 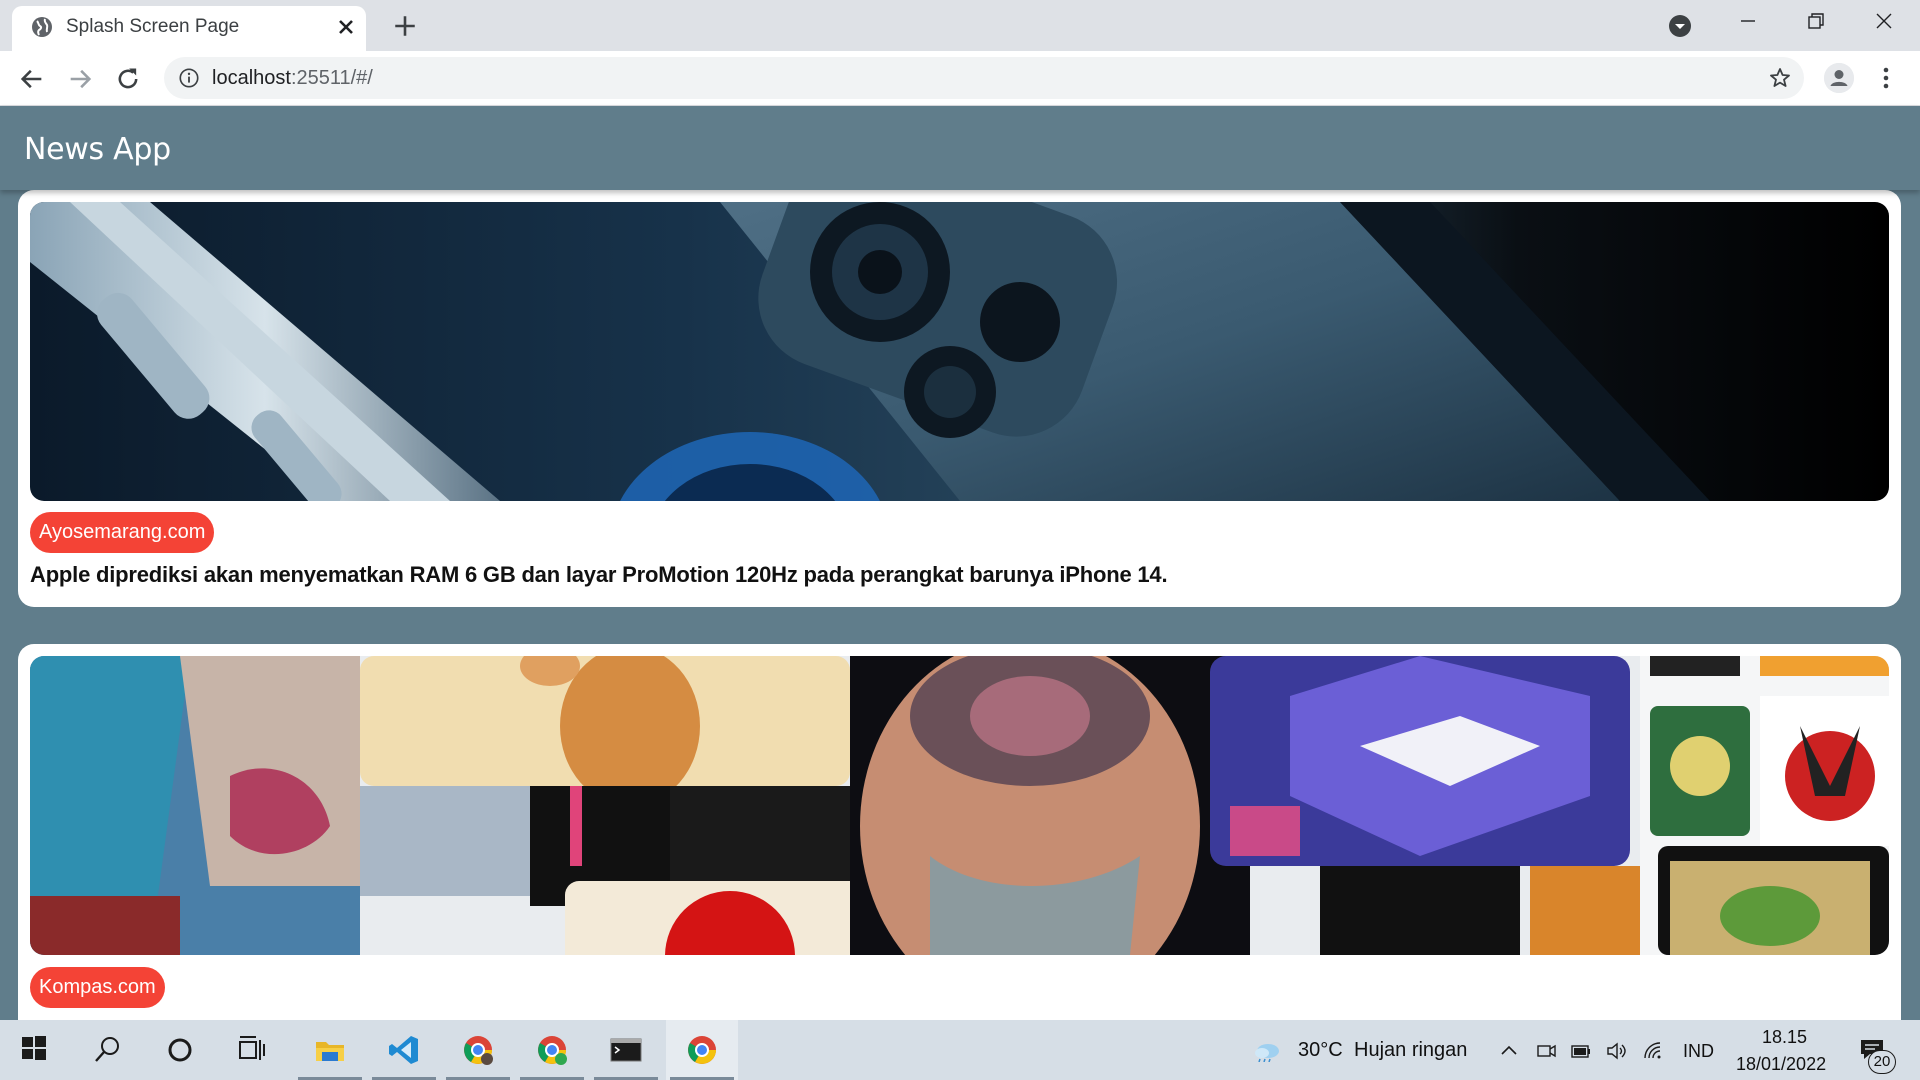 What do you see at coordinates (1581, 1051) in the screenshot?
I see `battery-icon` at bounding box center [1581, 1051].